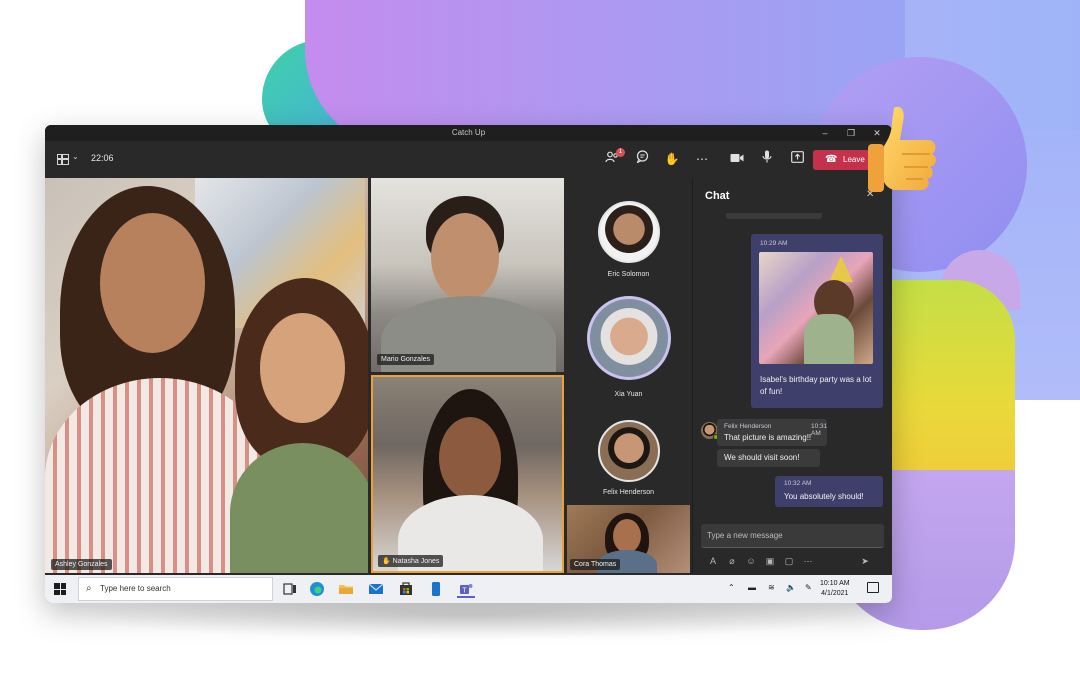  Describe the element at coordinates (751, 561) in the screenshot. I see `emoji-icon: ☺` at that location.